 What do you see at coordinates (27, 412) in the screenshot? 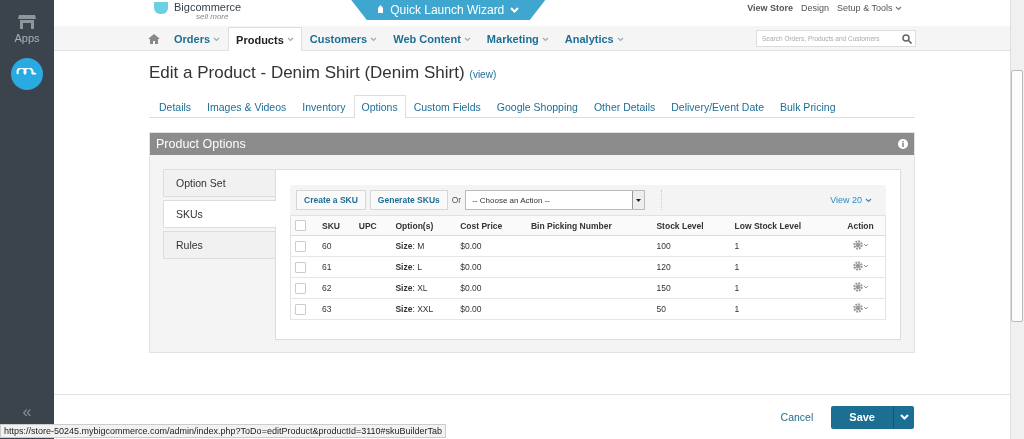
I see `collapse-icon: «` at bounding box center [27, 412].